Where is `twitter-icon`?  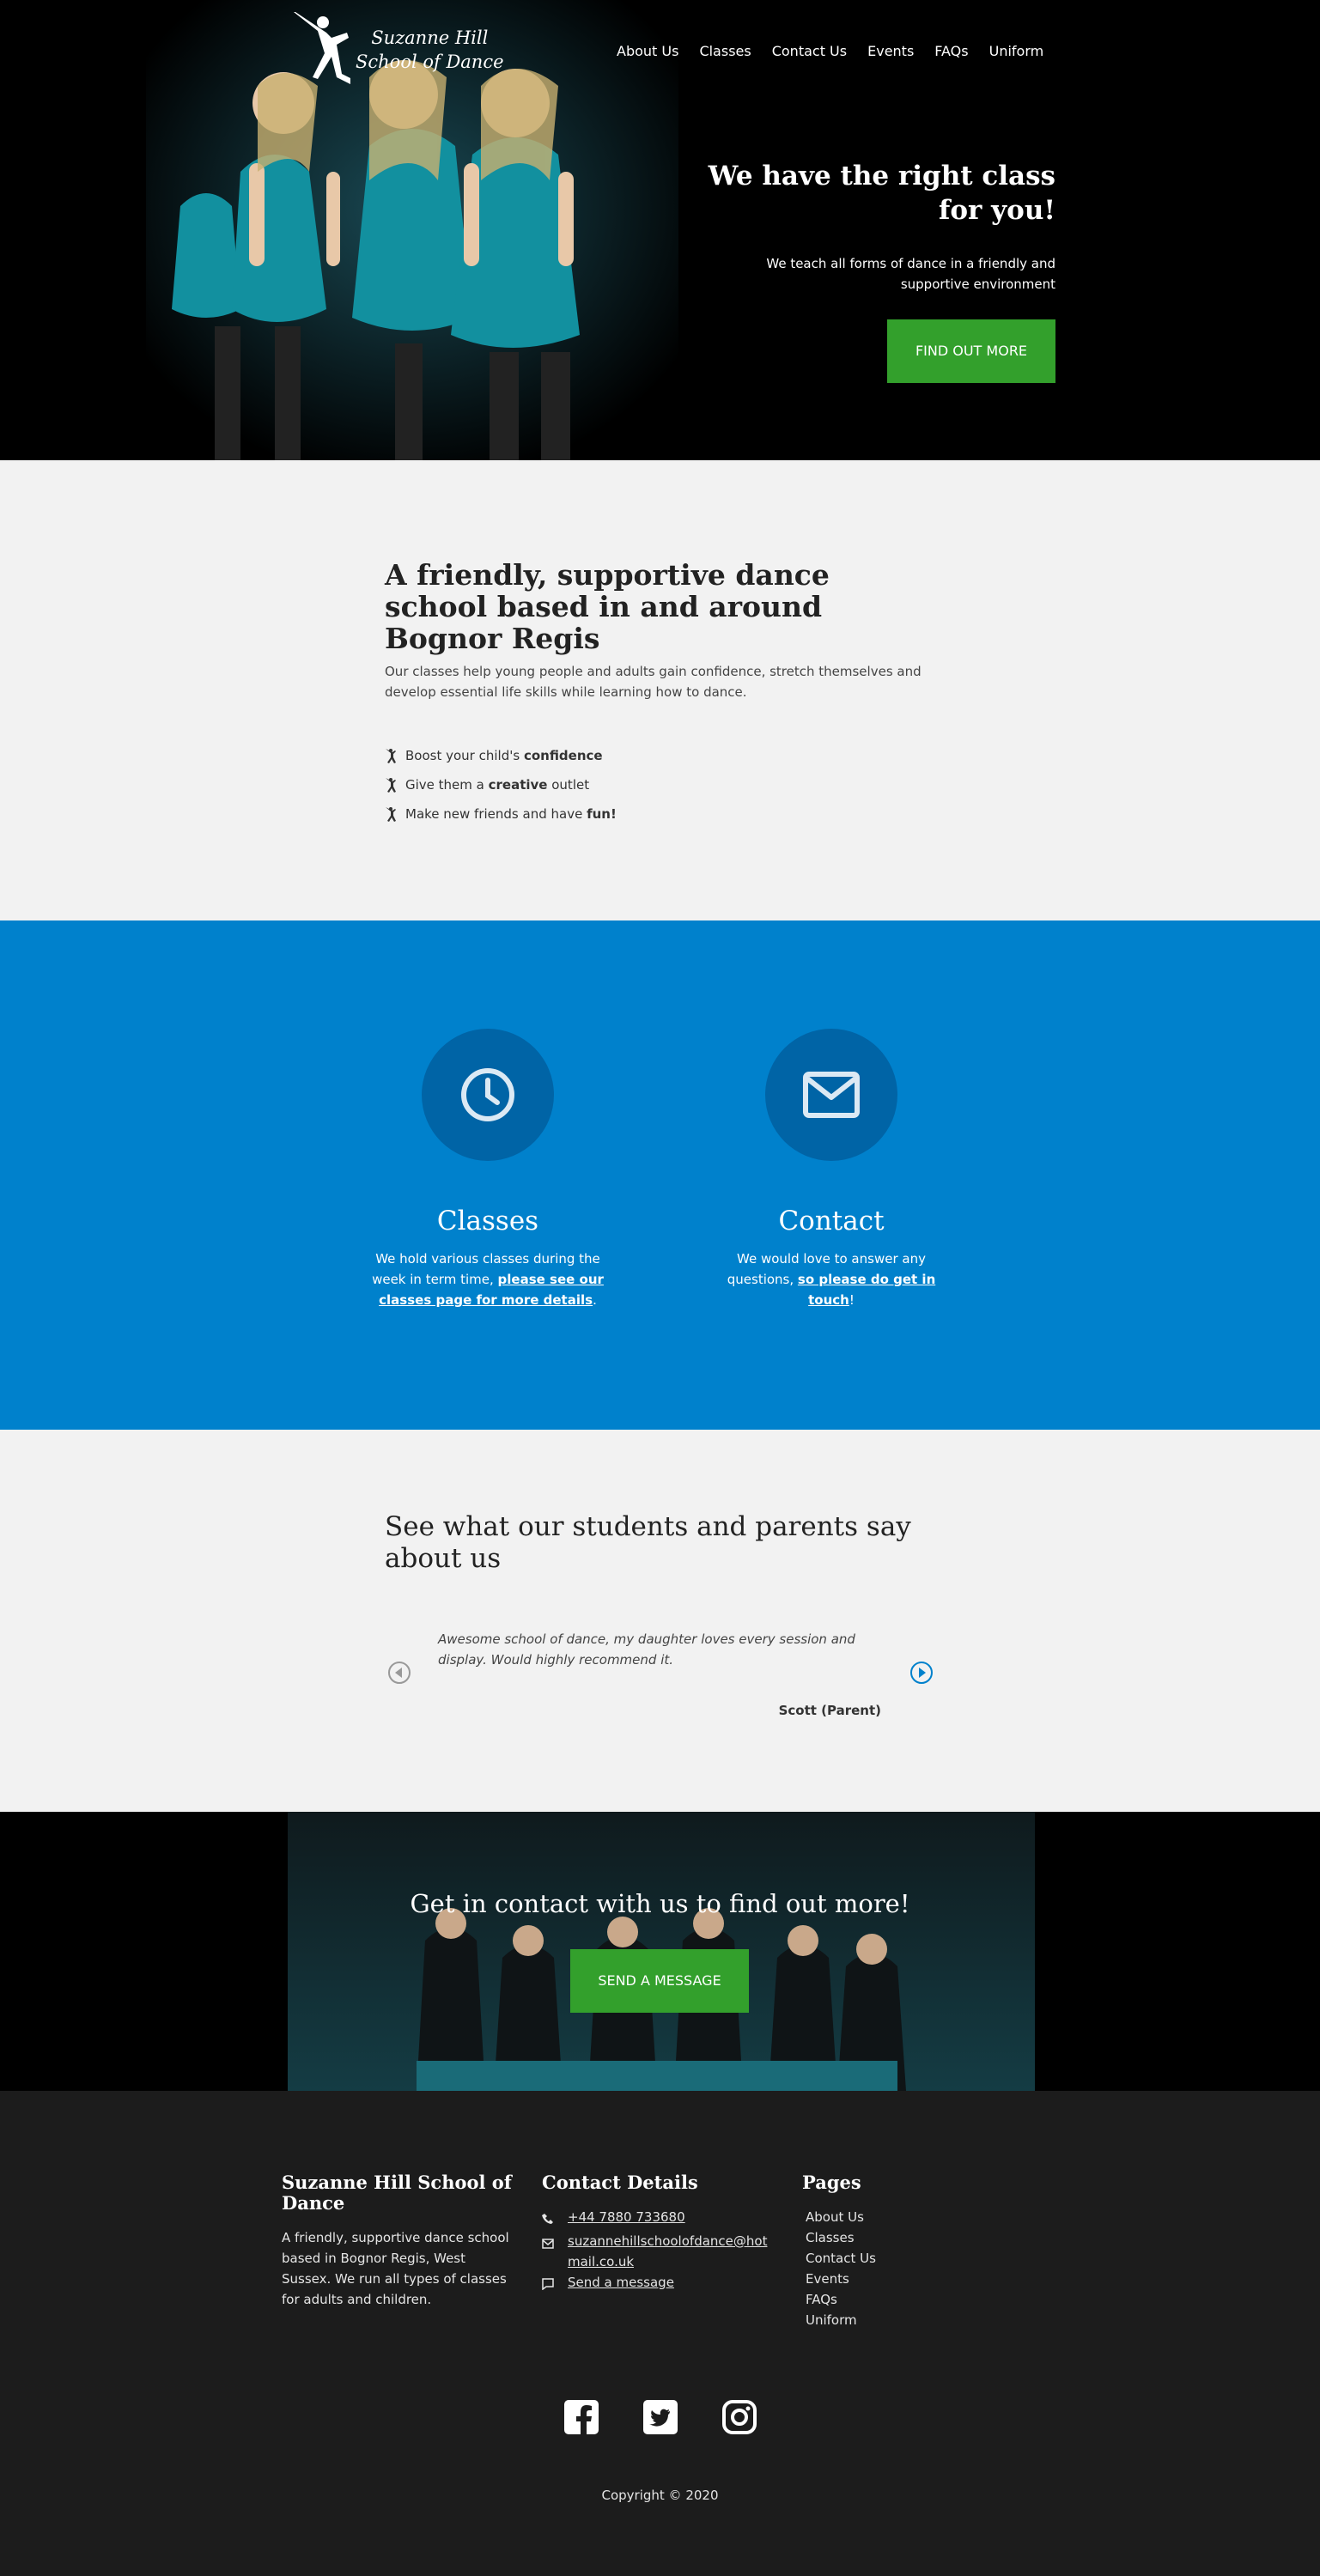
twitter-icon is located at coordinates (660, 2417).